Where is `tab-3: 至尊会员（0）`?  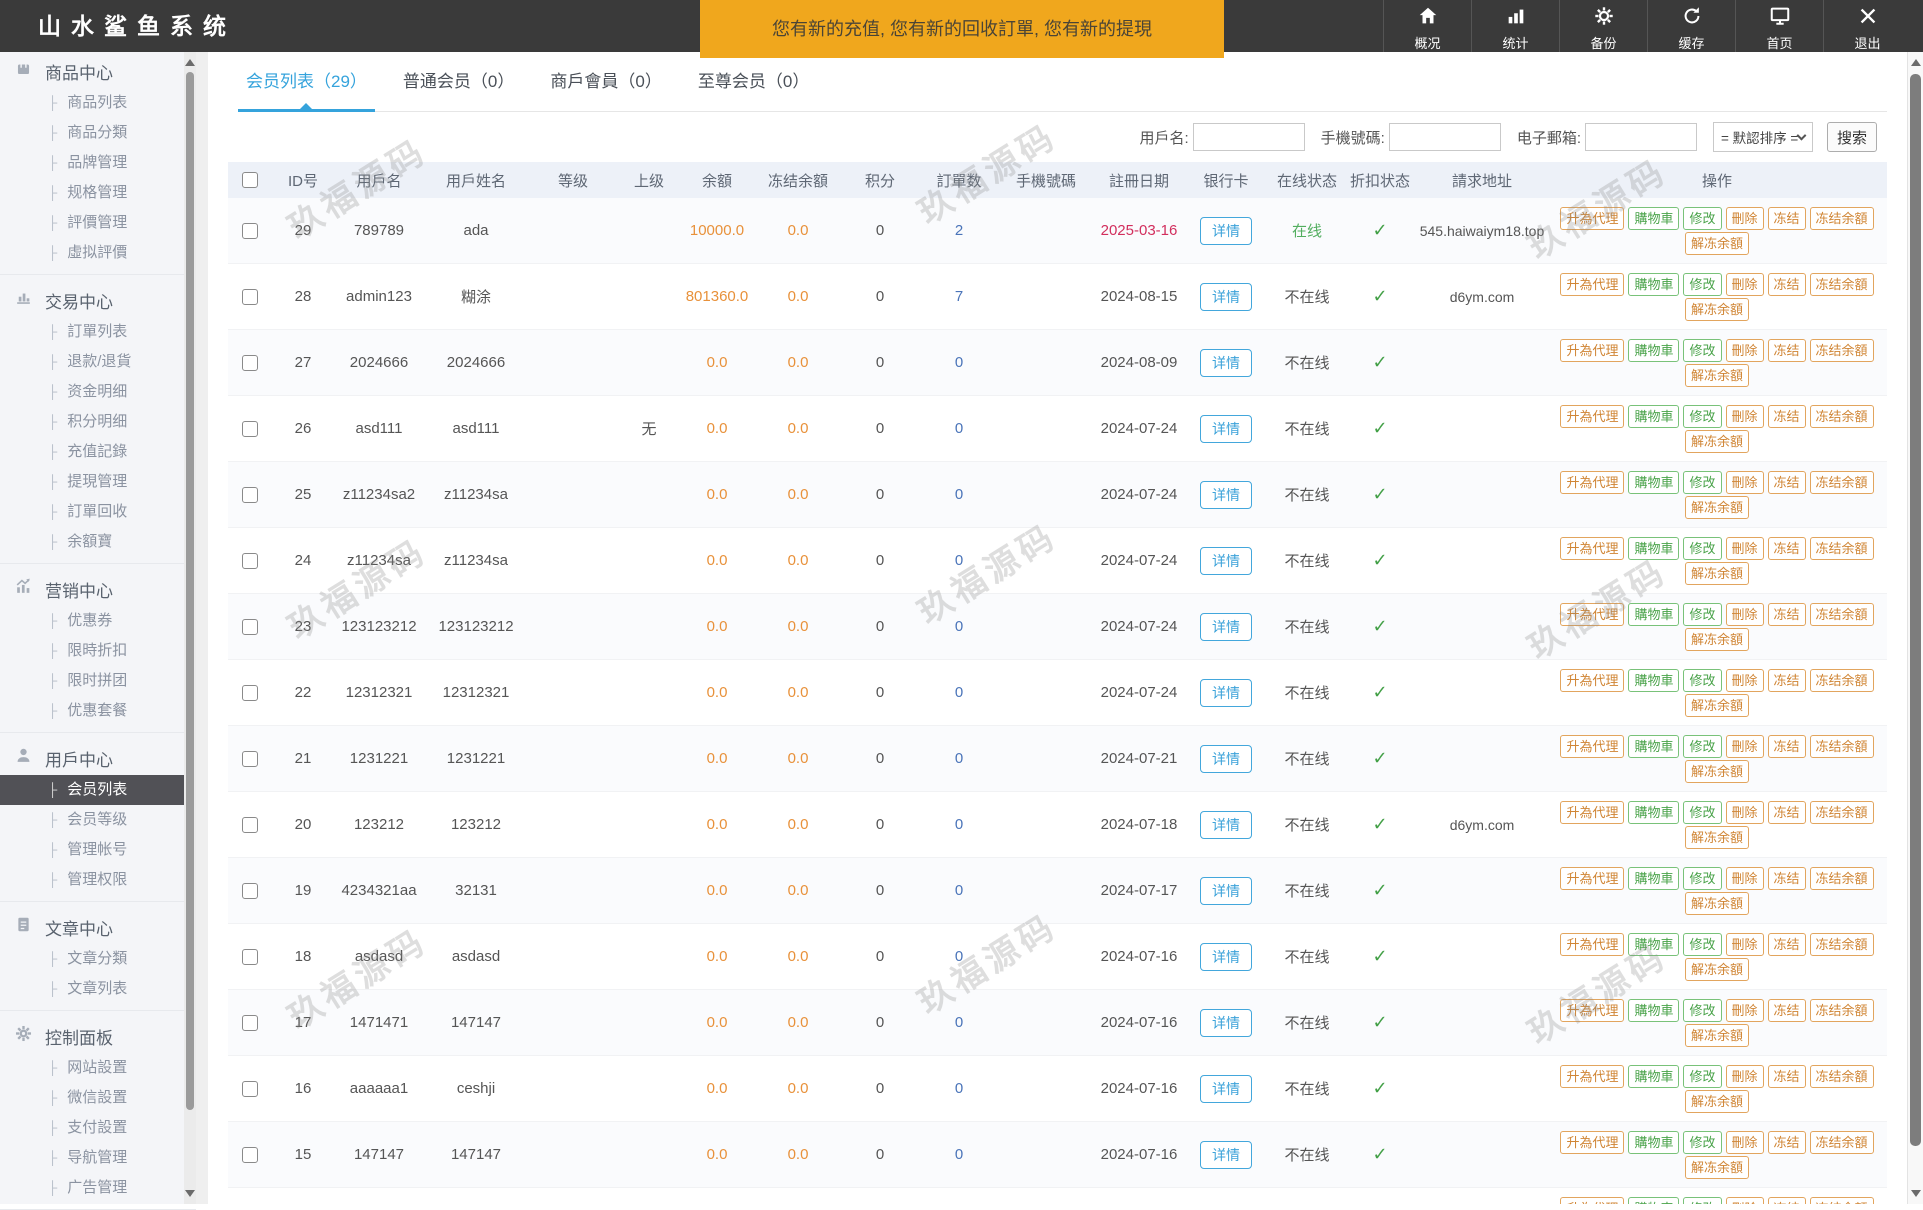
tab-3: 至尊会员（0） is located at coordinates (753, 81).